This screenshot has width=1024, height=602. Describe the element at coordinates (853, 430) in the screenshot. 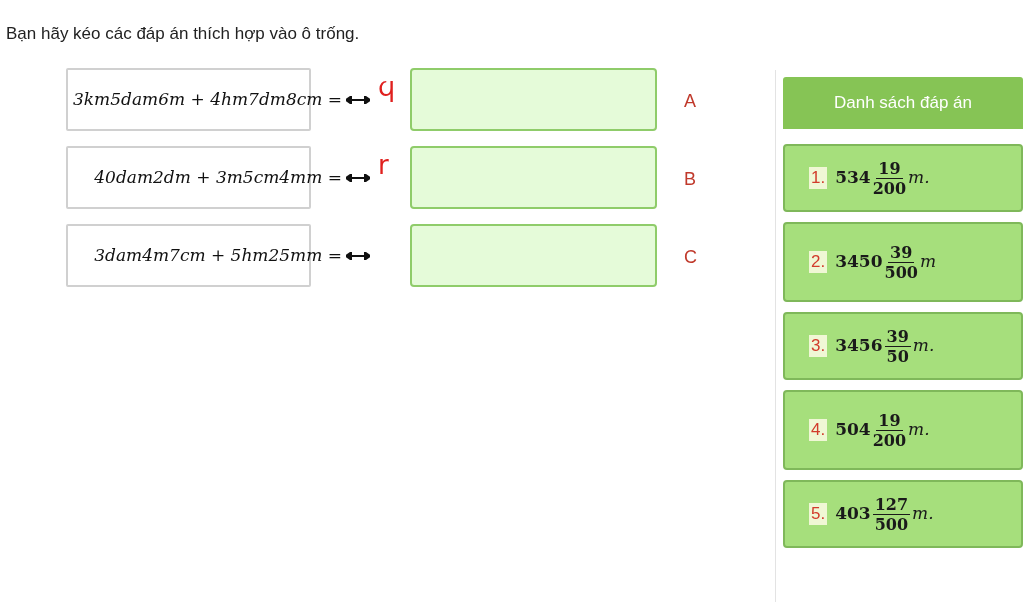

I see `whole-number: 504` at that location.